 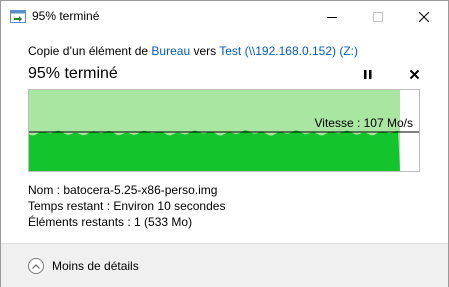 I want to click on pause-button, so click(x=368, y=74).